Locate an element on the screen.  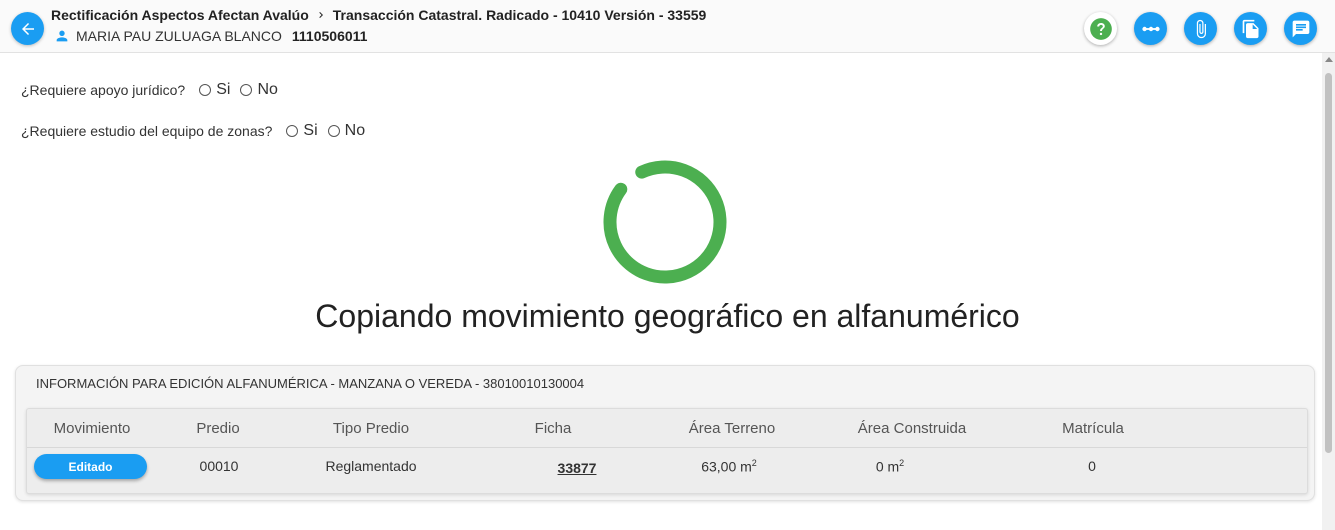
arrow-left-icon is located at coordinates (27, 28).